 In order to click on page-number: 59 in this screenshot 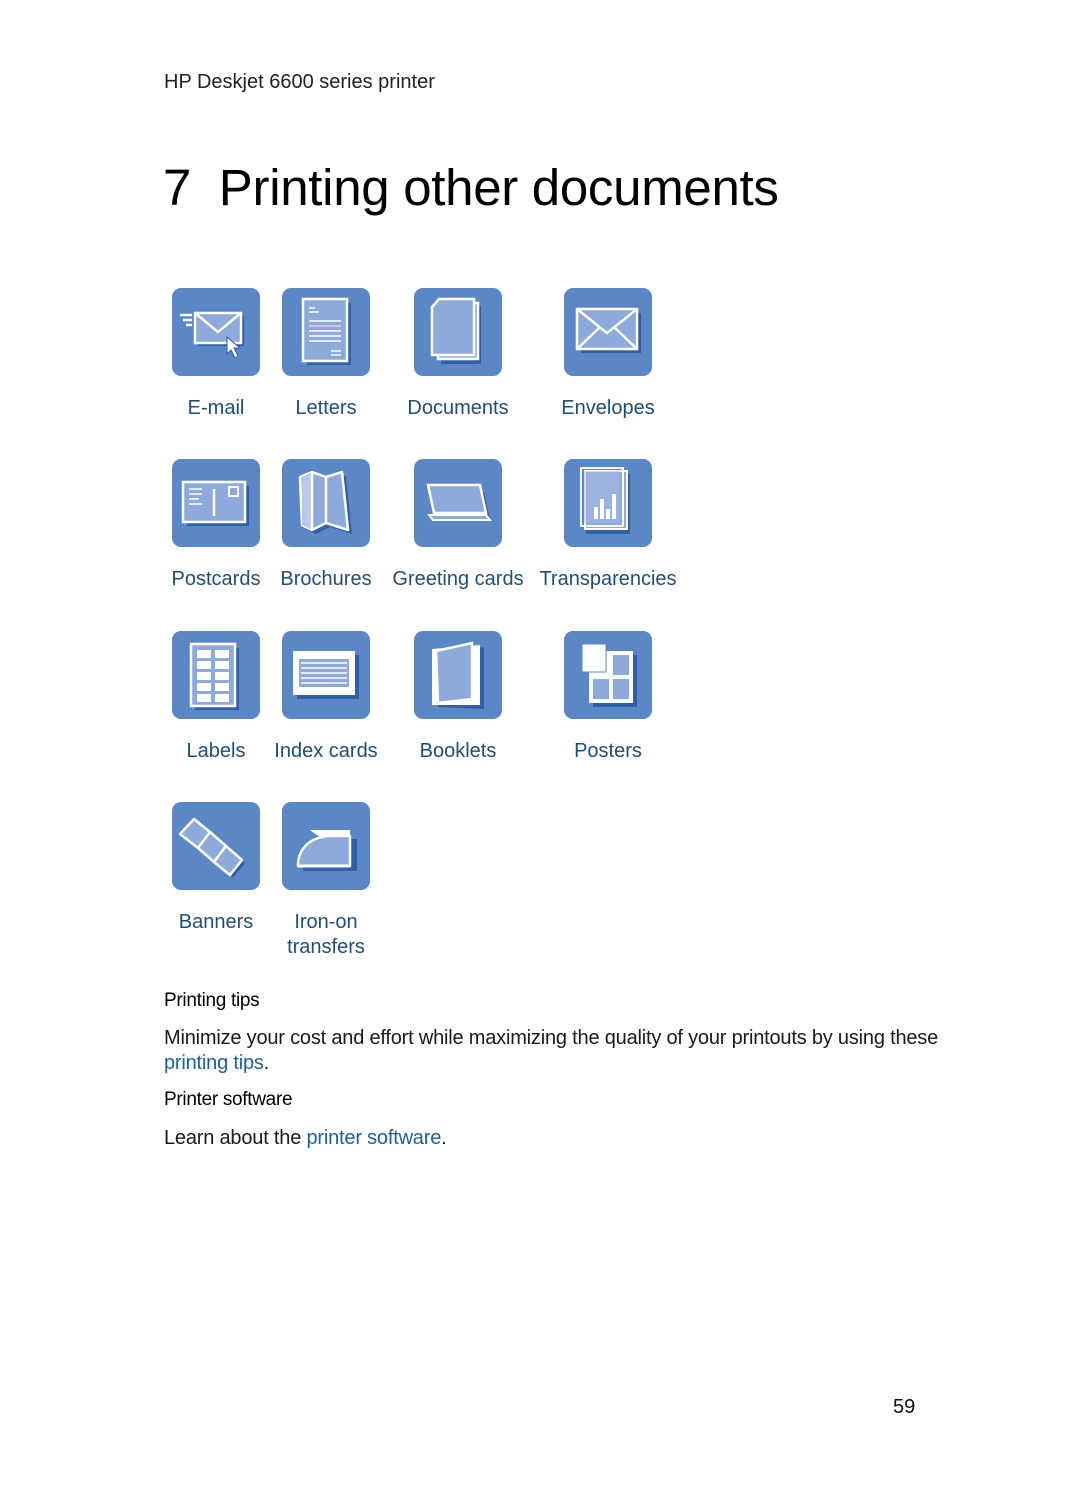, I will do `click(904, 1407)`.